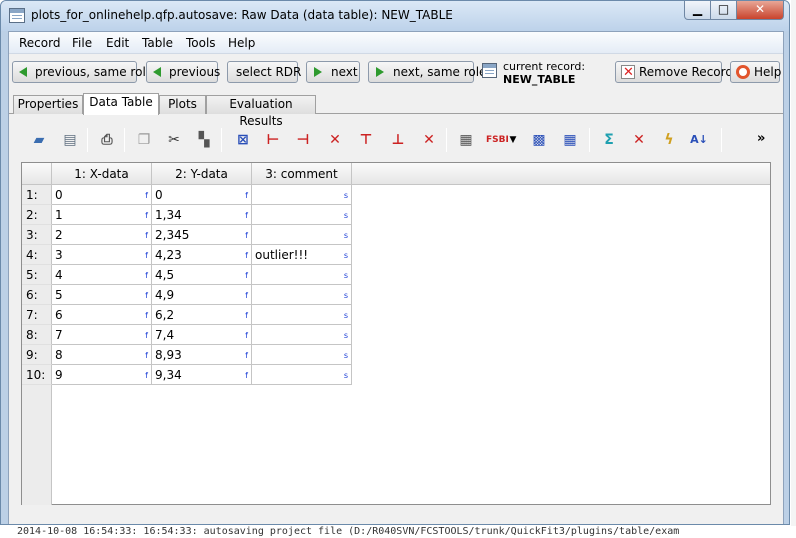 This screenshot has height=538, width=796. I want to click on cell-value: 2, so click(59, 235).